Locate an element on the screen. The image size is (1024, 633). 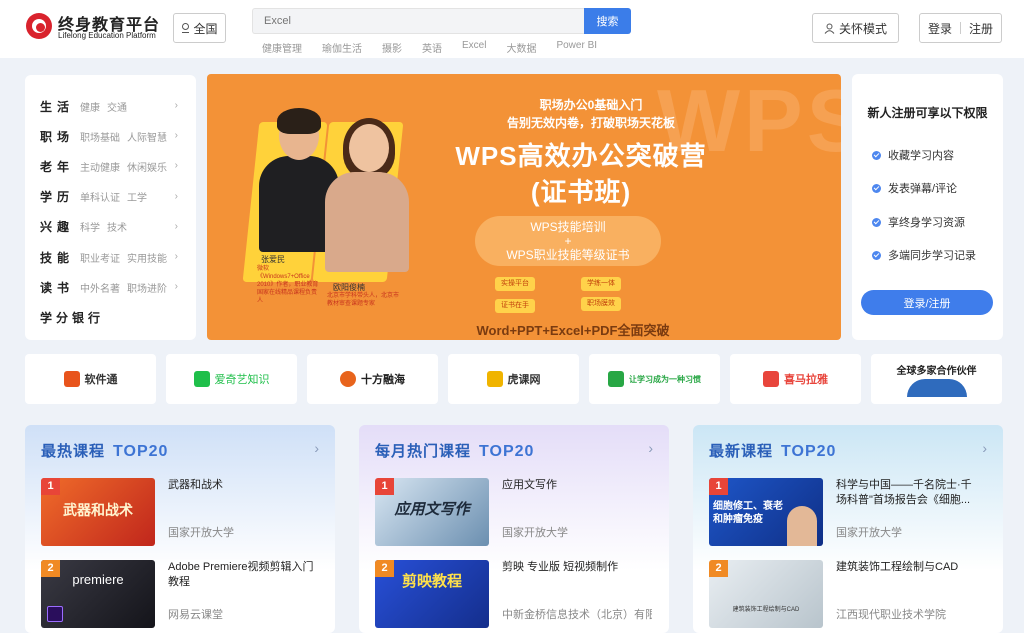
hot-keyword-link: 英语 is located at coordinates (432, 47).